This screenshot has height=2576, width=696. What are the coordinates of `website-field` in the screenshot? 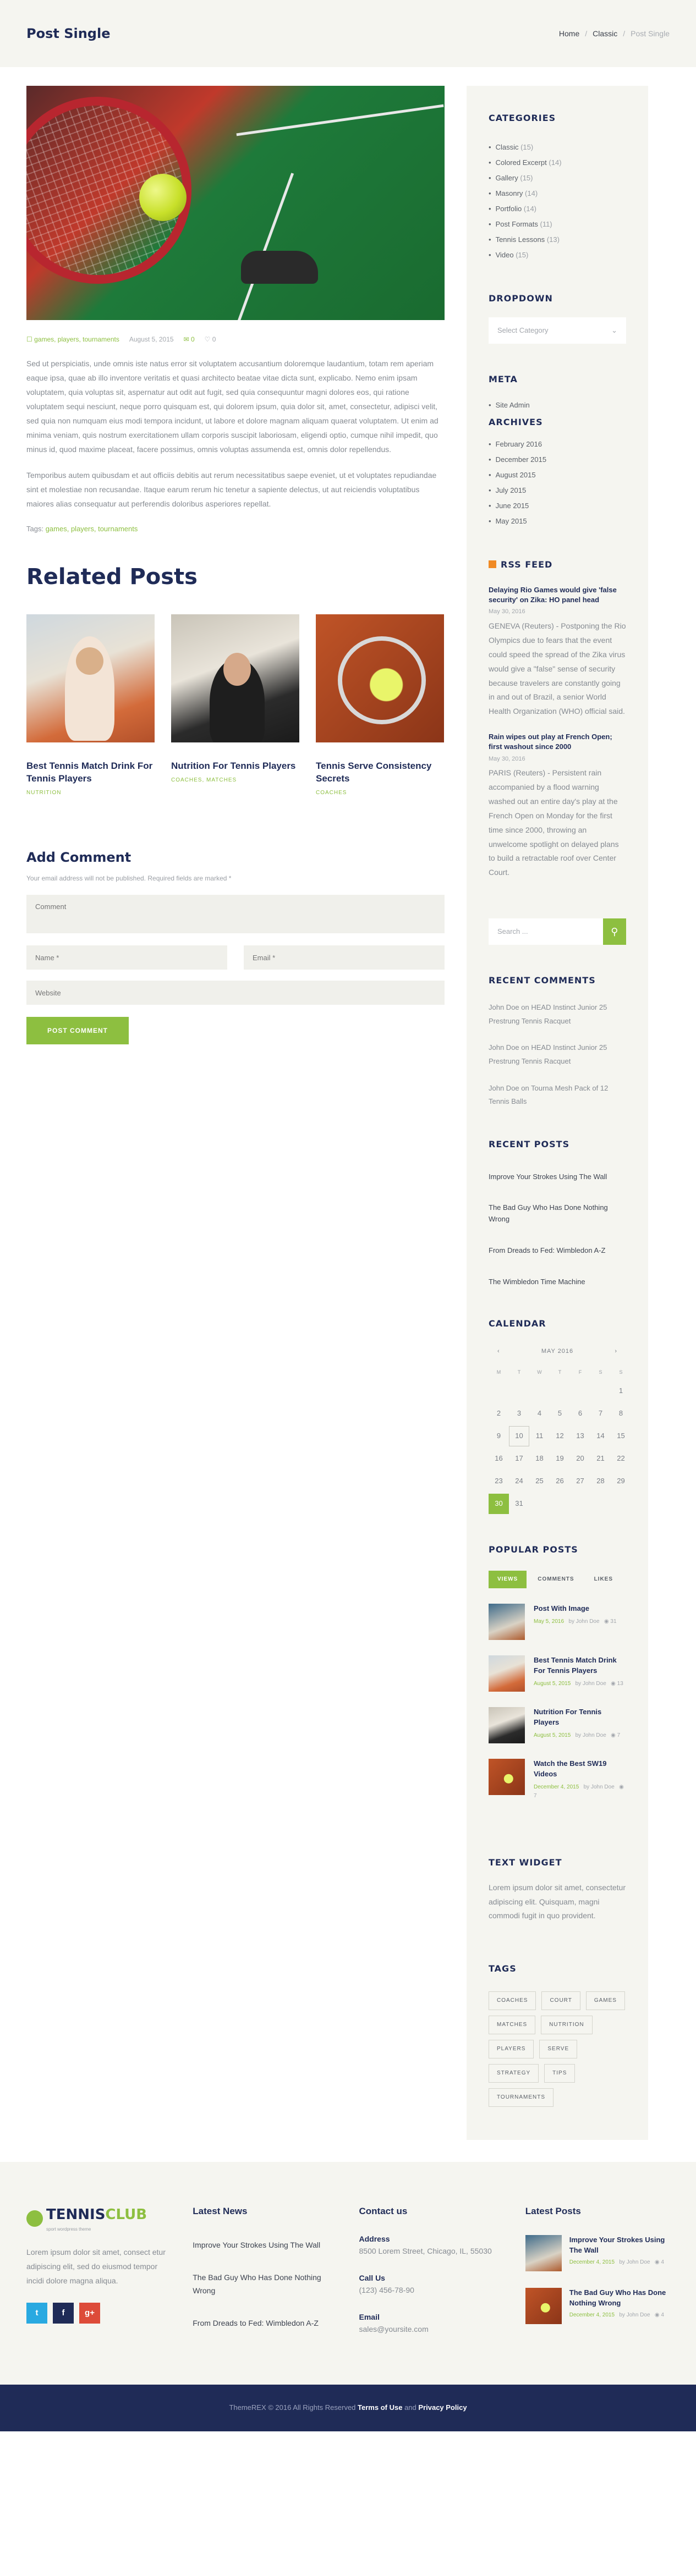 It's located at (235, 993).